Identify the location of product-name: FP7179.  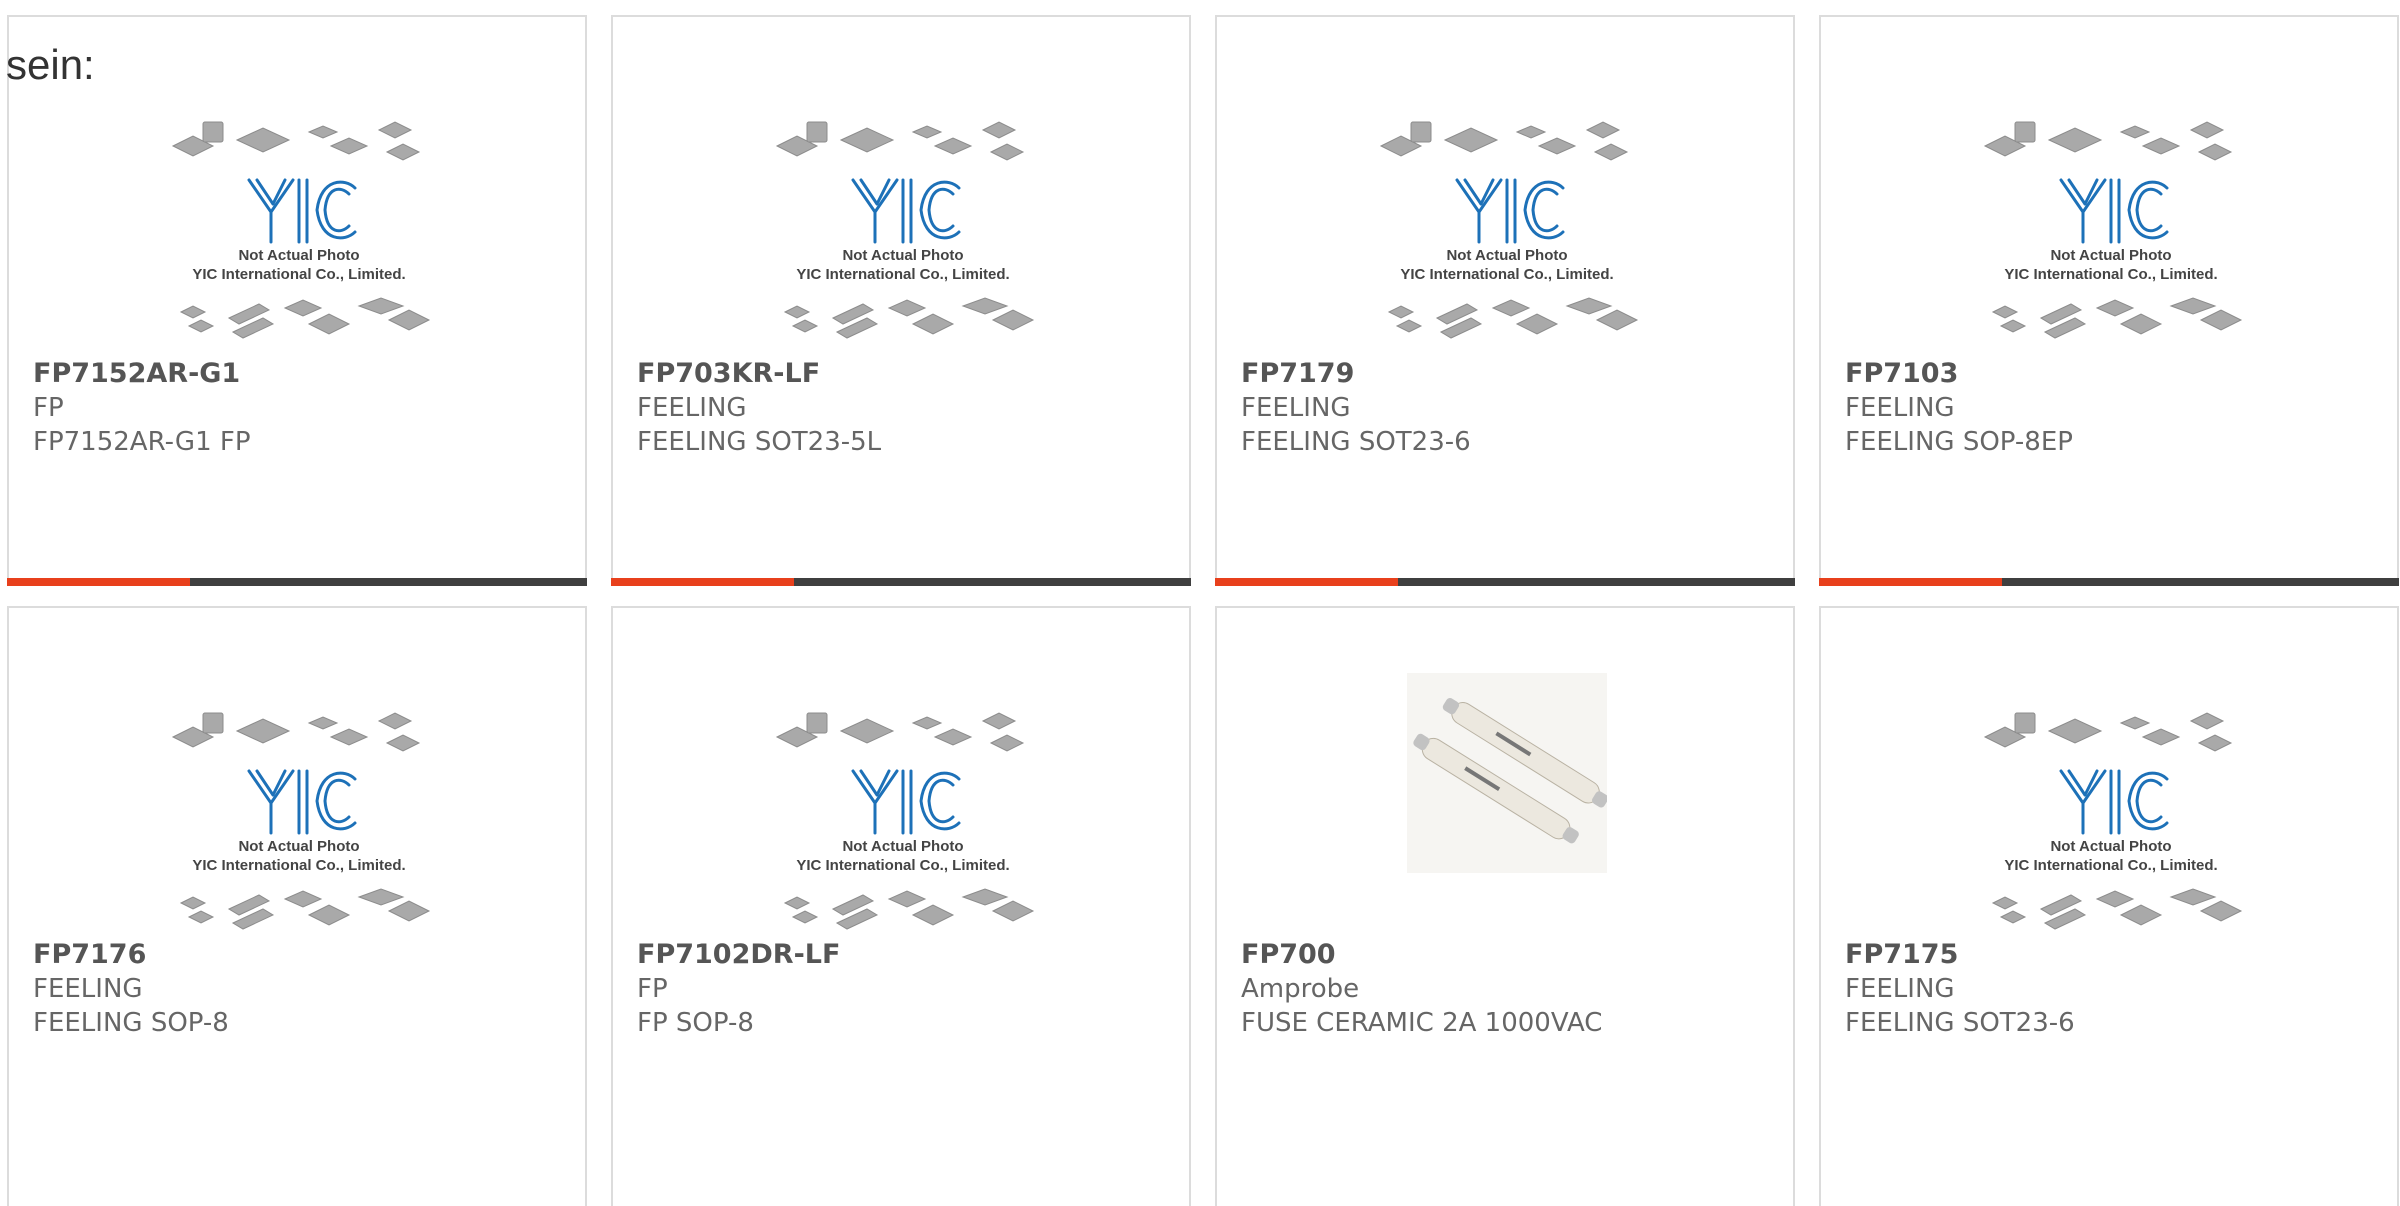
(1297, 374).